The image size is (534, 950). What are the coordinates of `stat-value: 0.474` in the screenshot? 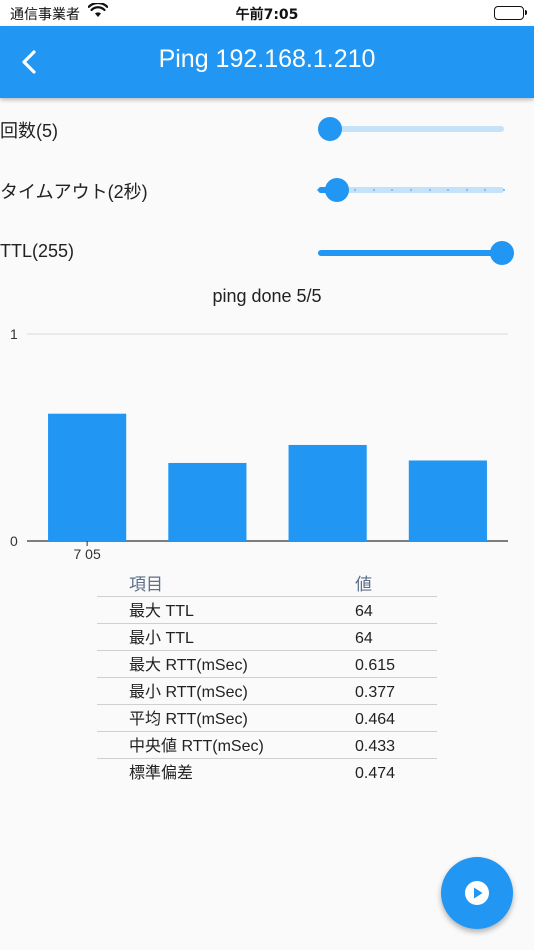 It's located at (375, 773).